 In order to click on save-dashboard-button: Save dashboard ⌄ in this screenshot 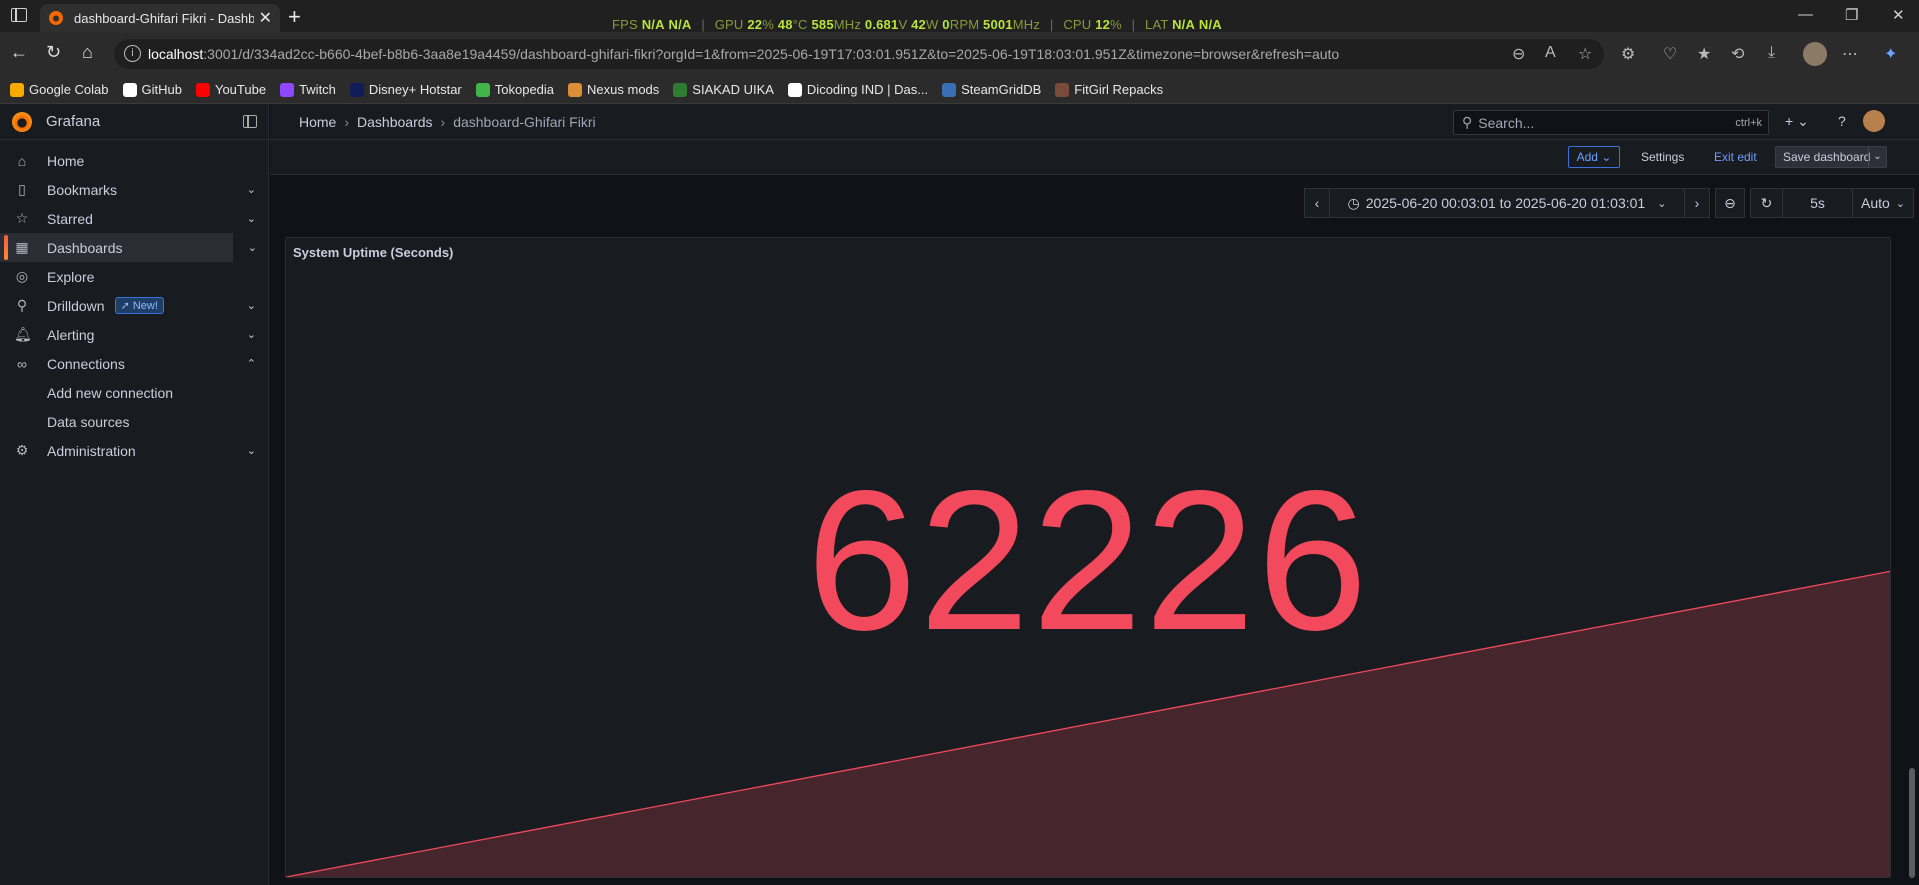, I will do `click(1831, 157)`.